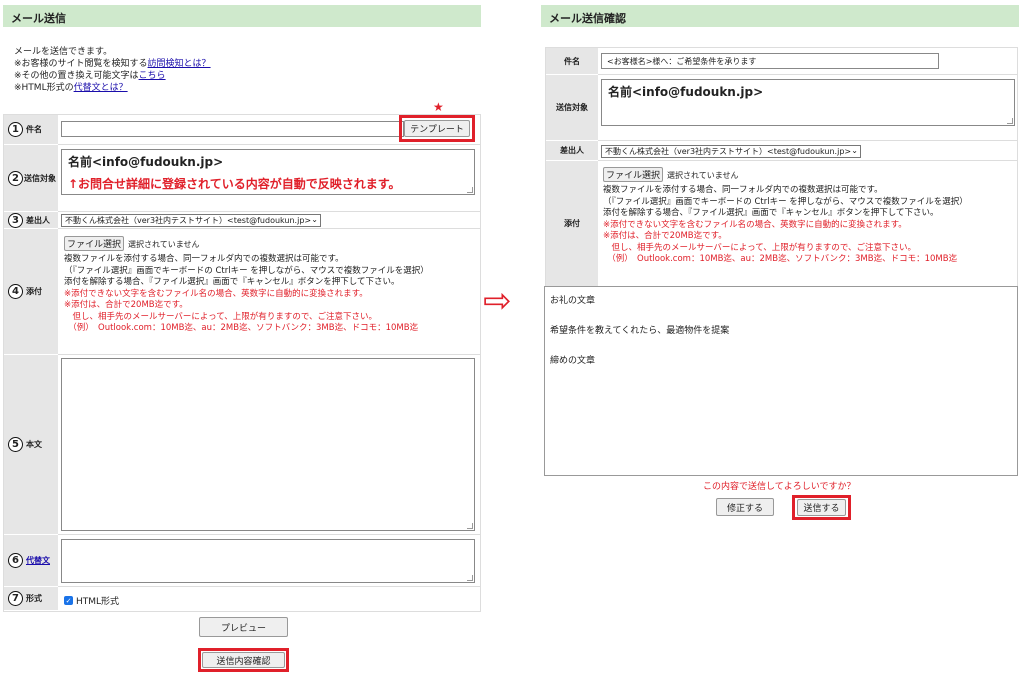  I want to click on row-label-format: 7 形式, so click(31, 599).